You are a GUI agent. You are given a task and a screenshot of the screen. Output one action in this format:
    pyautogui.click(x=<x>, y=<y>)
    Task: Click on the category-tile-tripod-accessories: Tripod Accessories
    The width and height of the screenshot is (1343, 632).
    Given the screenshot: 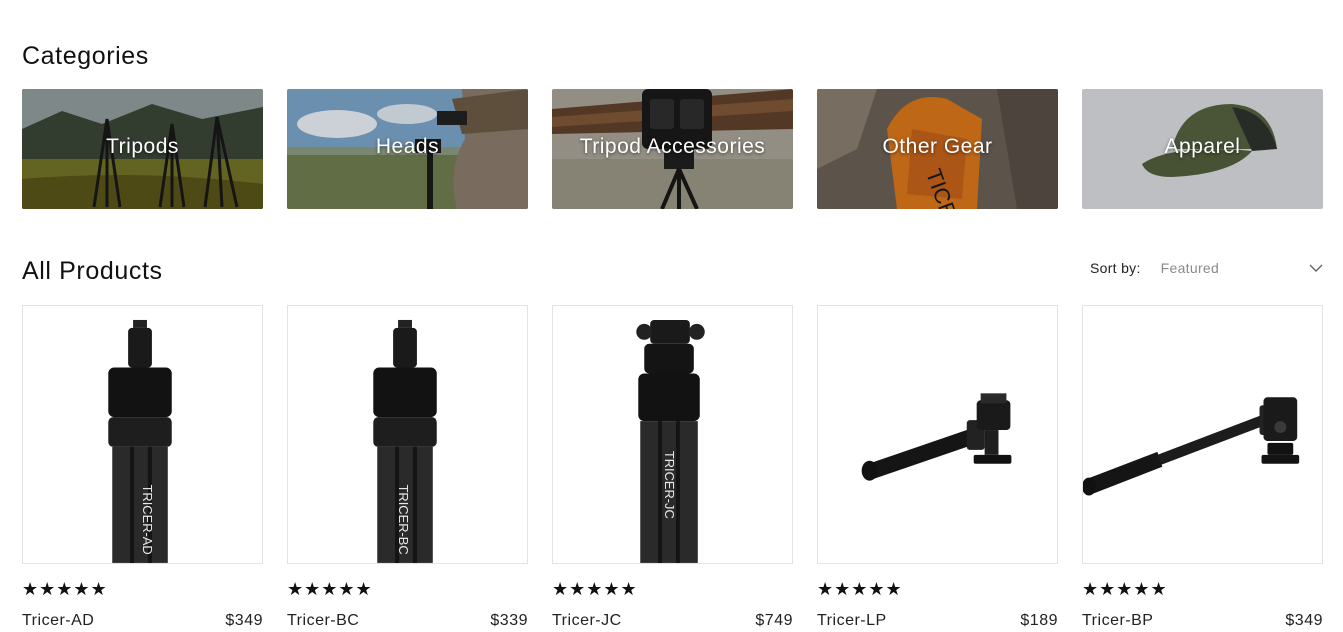 What is the action you would take?
    pyautogui.click(x=672, y=149)
    